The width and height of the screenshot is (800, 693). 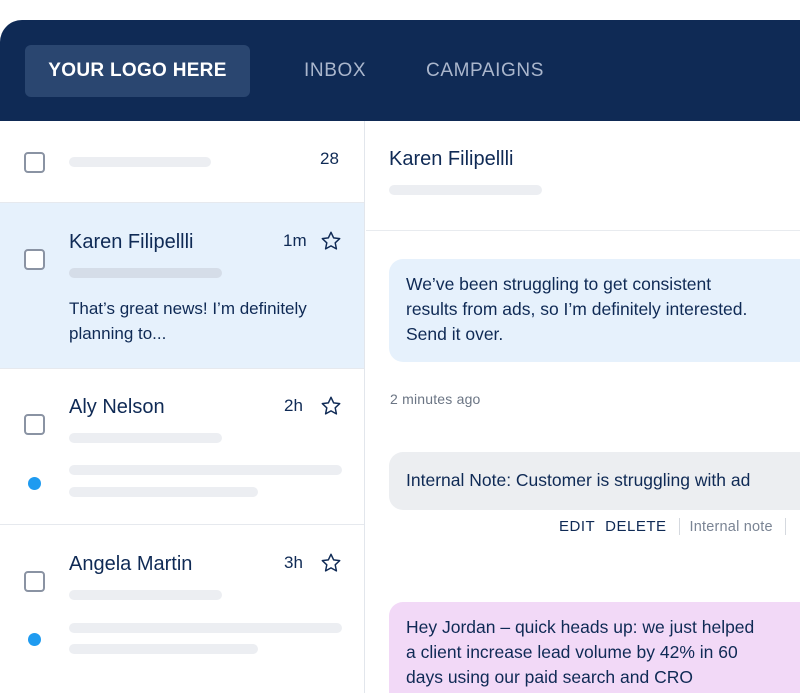 What do you see at coordinates (549, 677) in the screenshot?
I see `message-line: days using our paid search and CRO` at bounding box center [549, 677].